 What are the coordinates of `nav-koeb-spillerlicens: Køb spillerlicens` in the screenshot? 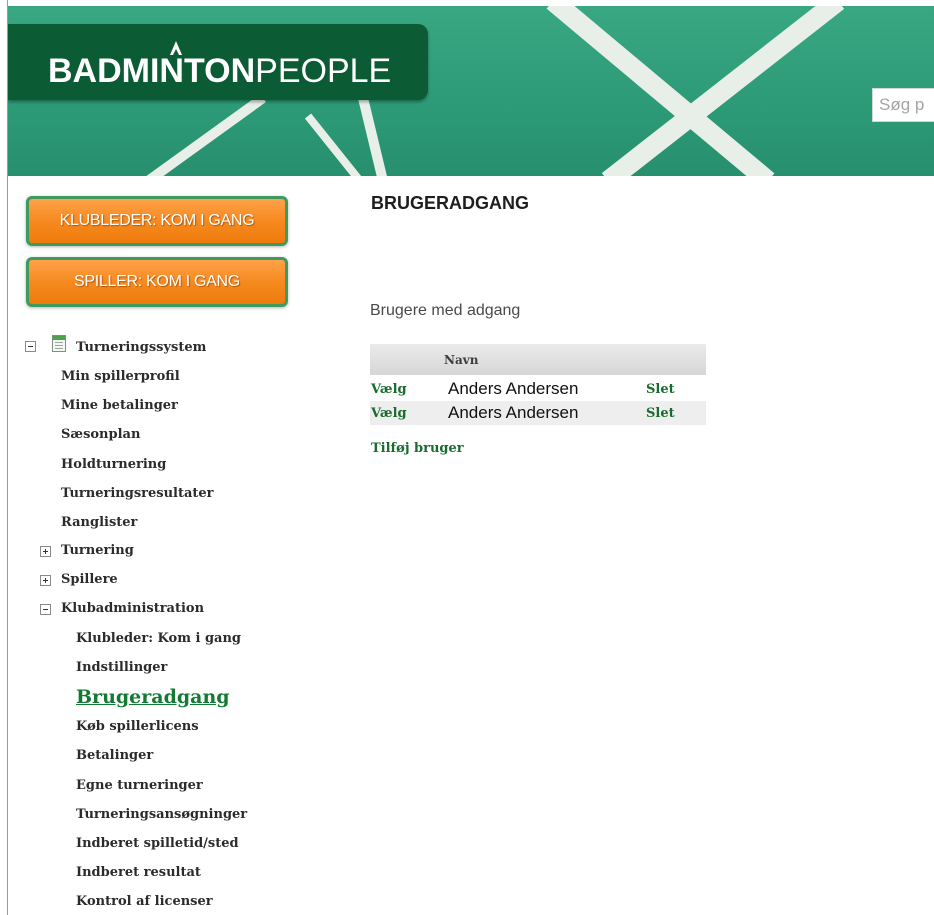 It's located at (137, 726).